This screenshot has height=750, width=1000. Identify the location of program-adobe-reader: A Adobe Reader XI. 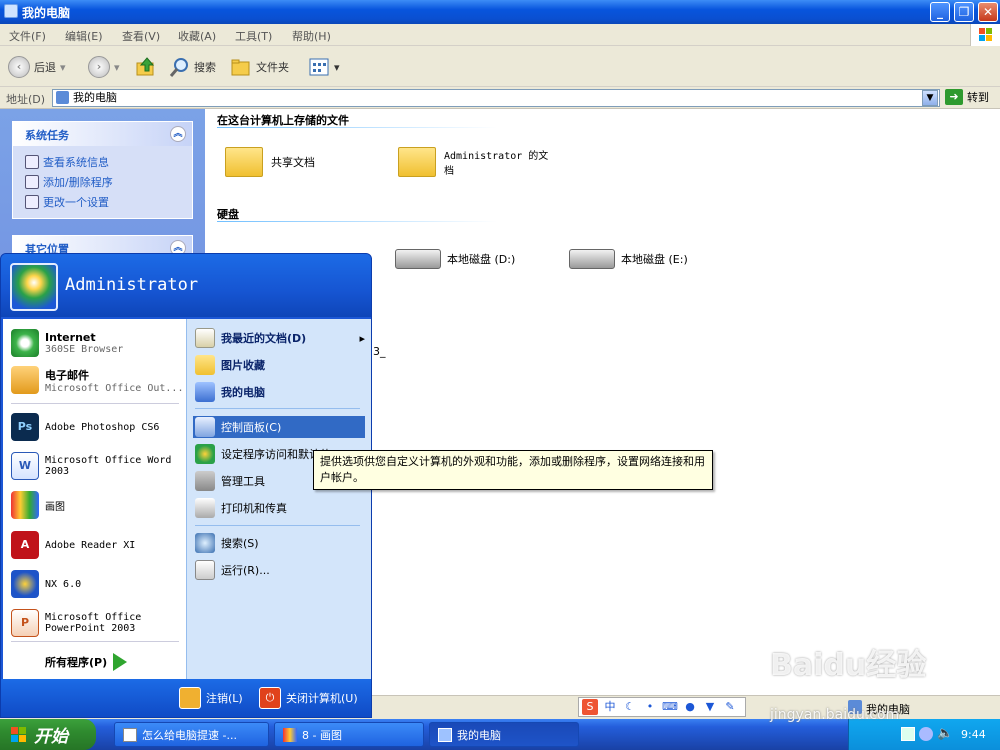
(73, 545).